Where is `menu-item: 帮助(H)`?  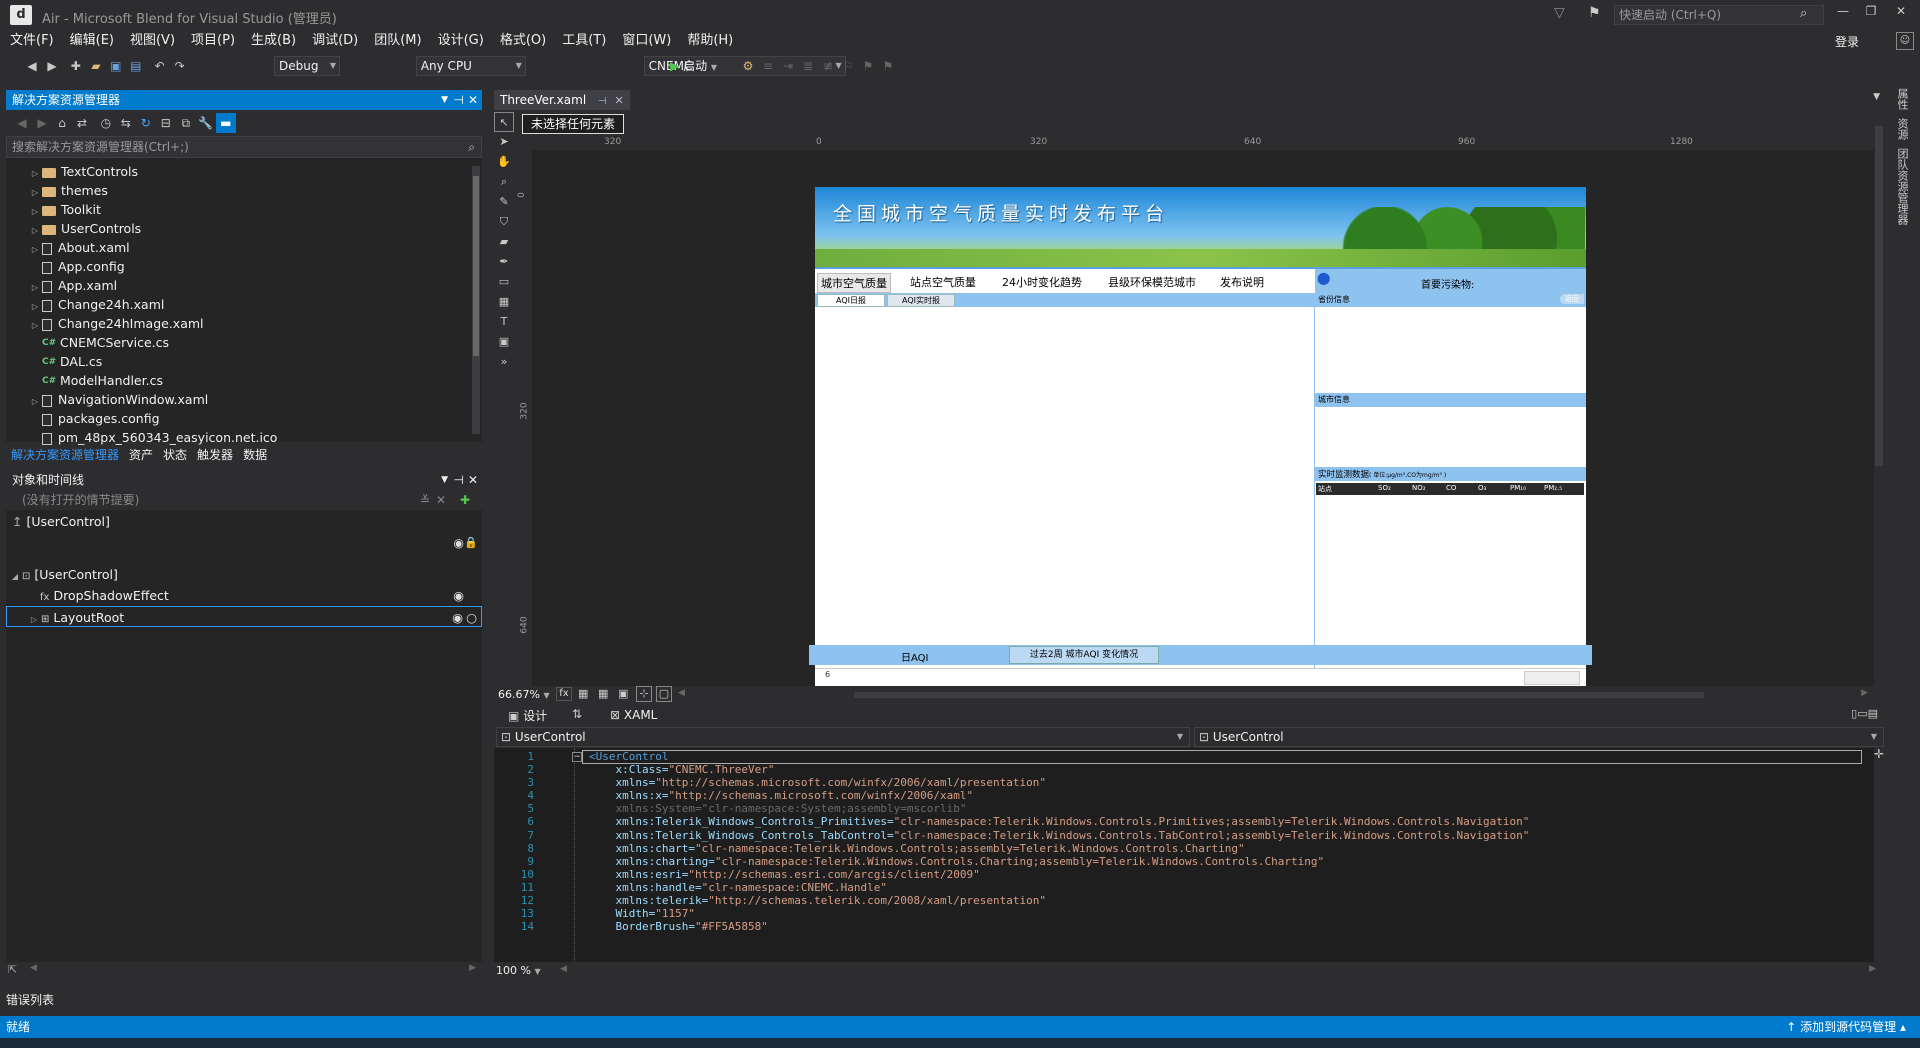 menu-item: 帮助(H) is located at coordinates (710, 41).